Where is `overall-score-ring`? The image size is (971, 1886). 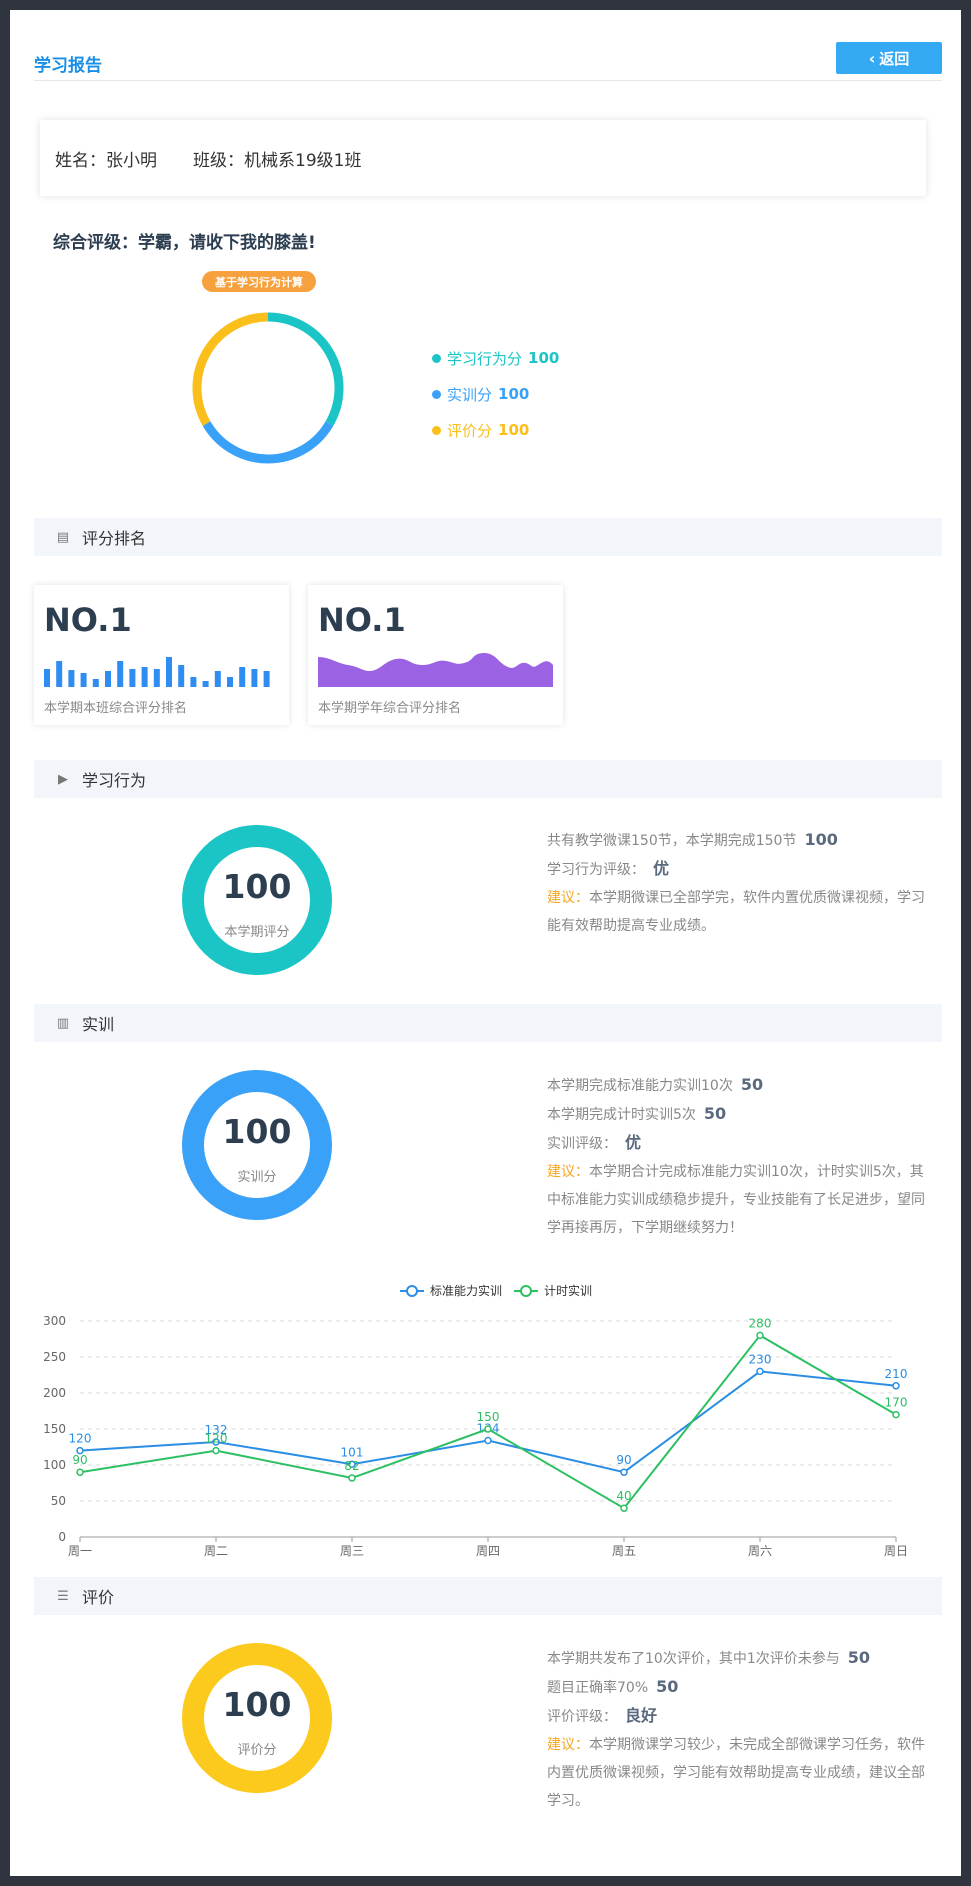
overall-score-ring is located at coordinates (268, 388).